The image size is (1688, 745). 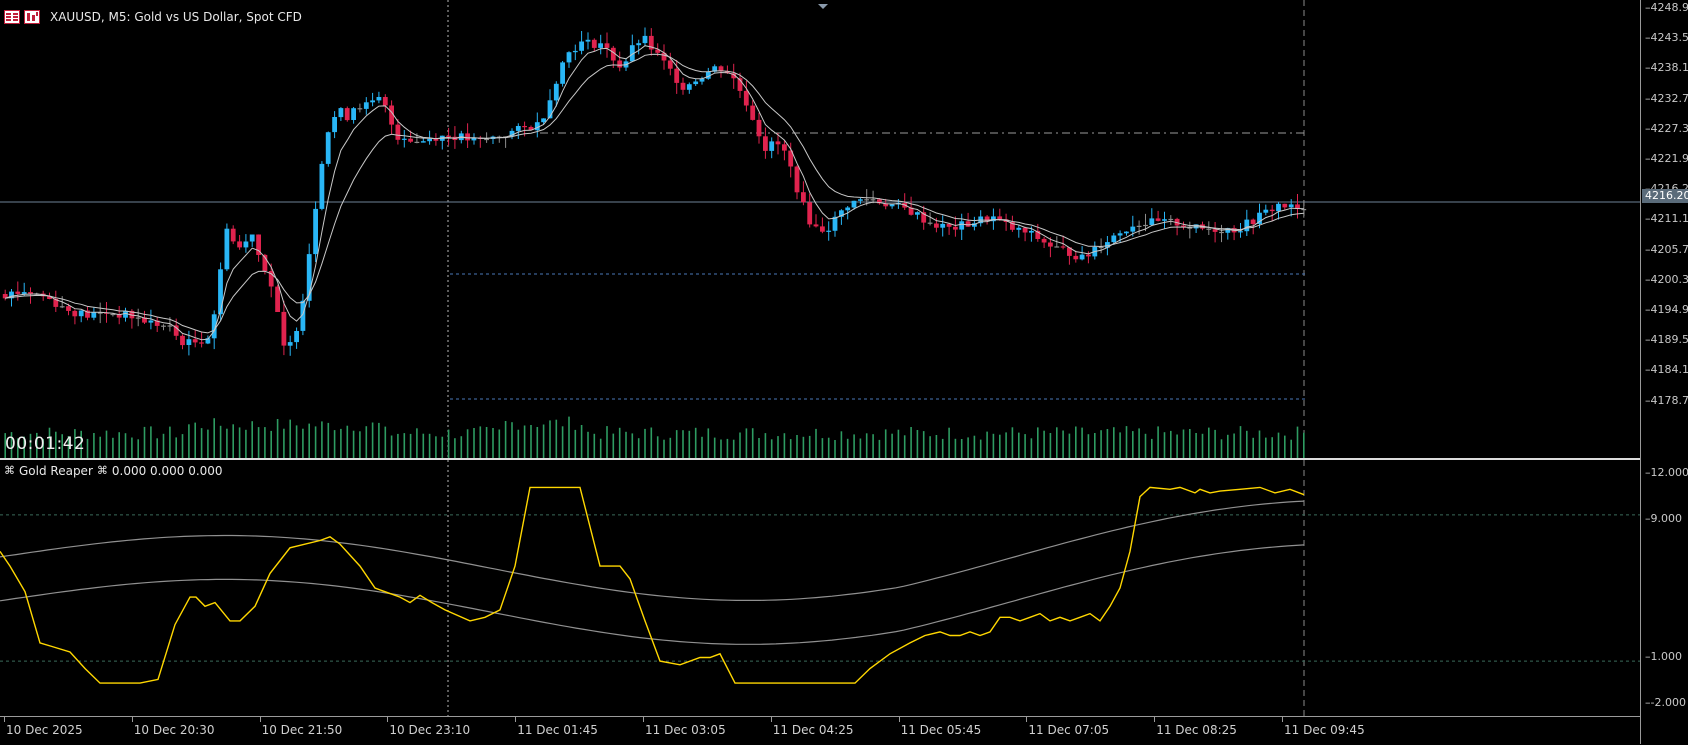 What do you see at coordinates (941, 730) in the screenshot?
I see `time-axis-label: 11 Dec 05:45` at bounding box center [941, 730].